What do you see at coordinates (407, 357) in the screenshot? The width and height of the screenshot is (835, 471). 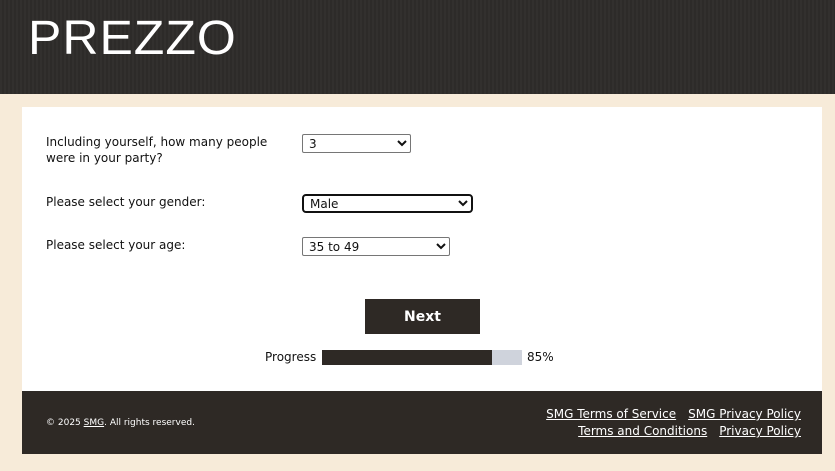 I see `progress-bar-fill` at bounding box center [407, 357].